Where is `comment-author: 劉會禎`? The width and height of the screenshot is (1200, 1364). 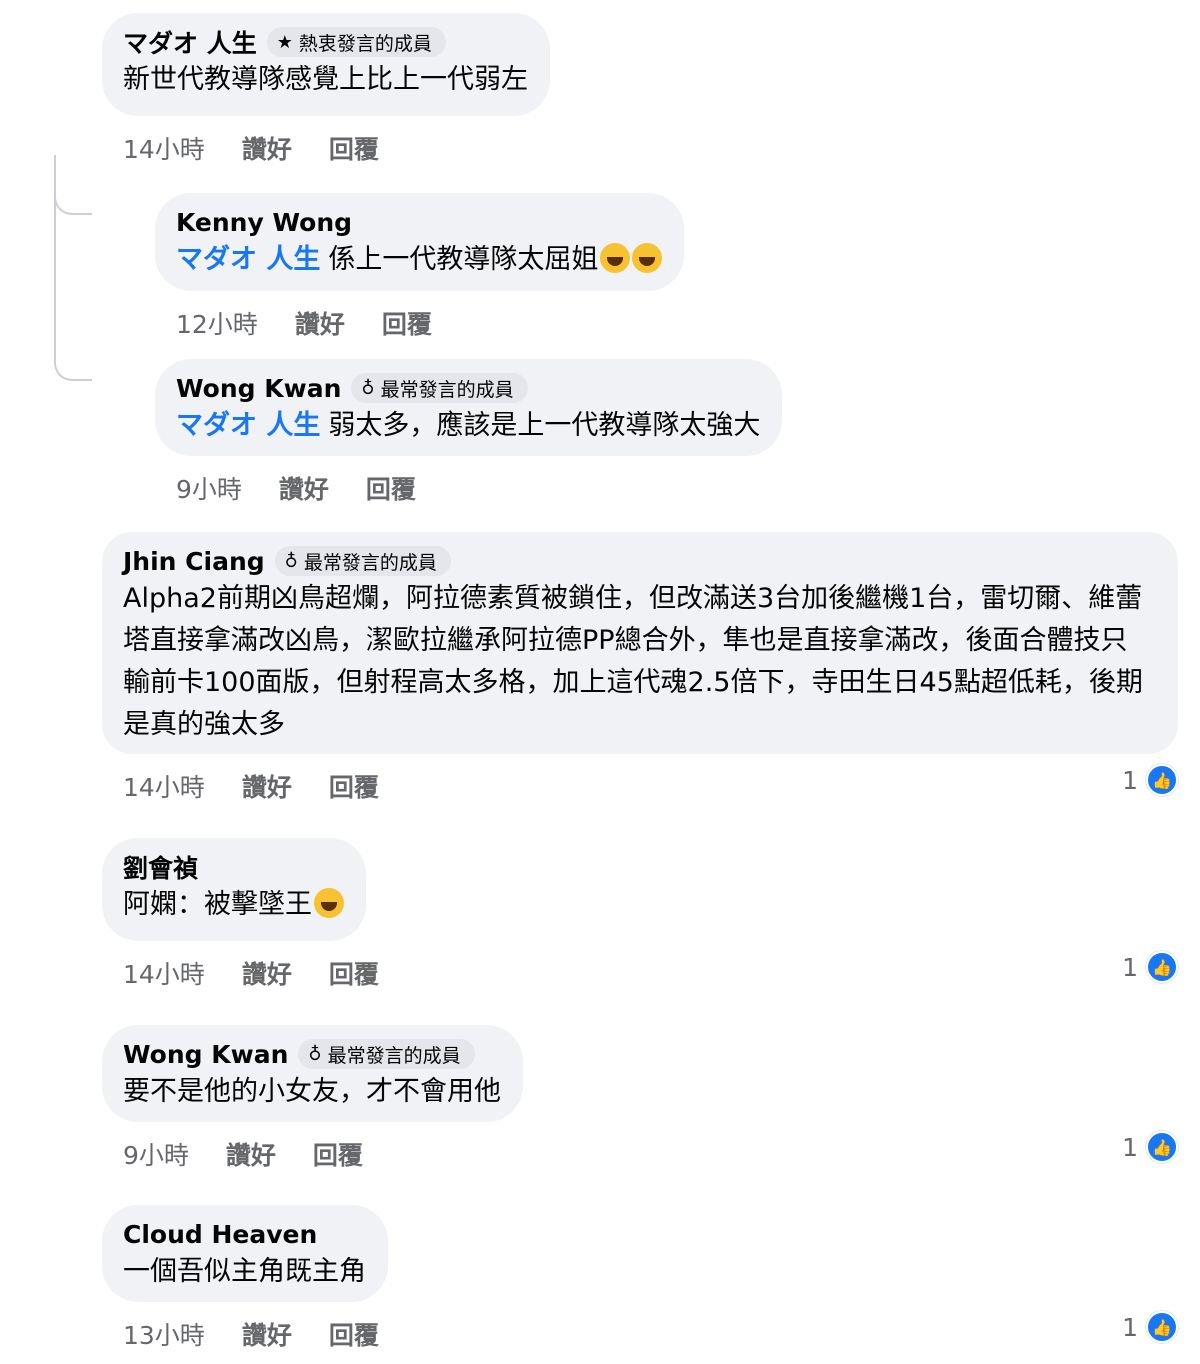 comment-author: 劉會禎 is located at coordinates (160, 867).